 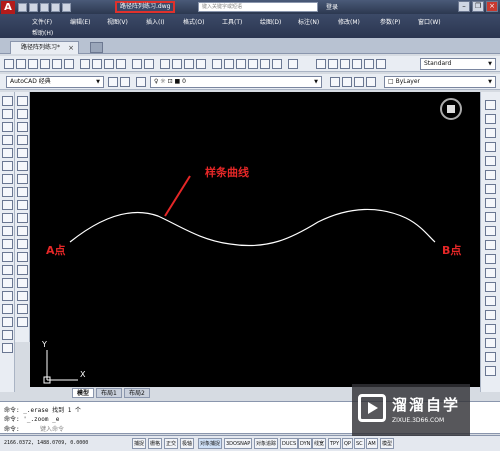 I want to click on publish-icon, so click(x=69, y=64).